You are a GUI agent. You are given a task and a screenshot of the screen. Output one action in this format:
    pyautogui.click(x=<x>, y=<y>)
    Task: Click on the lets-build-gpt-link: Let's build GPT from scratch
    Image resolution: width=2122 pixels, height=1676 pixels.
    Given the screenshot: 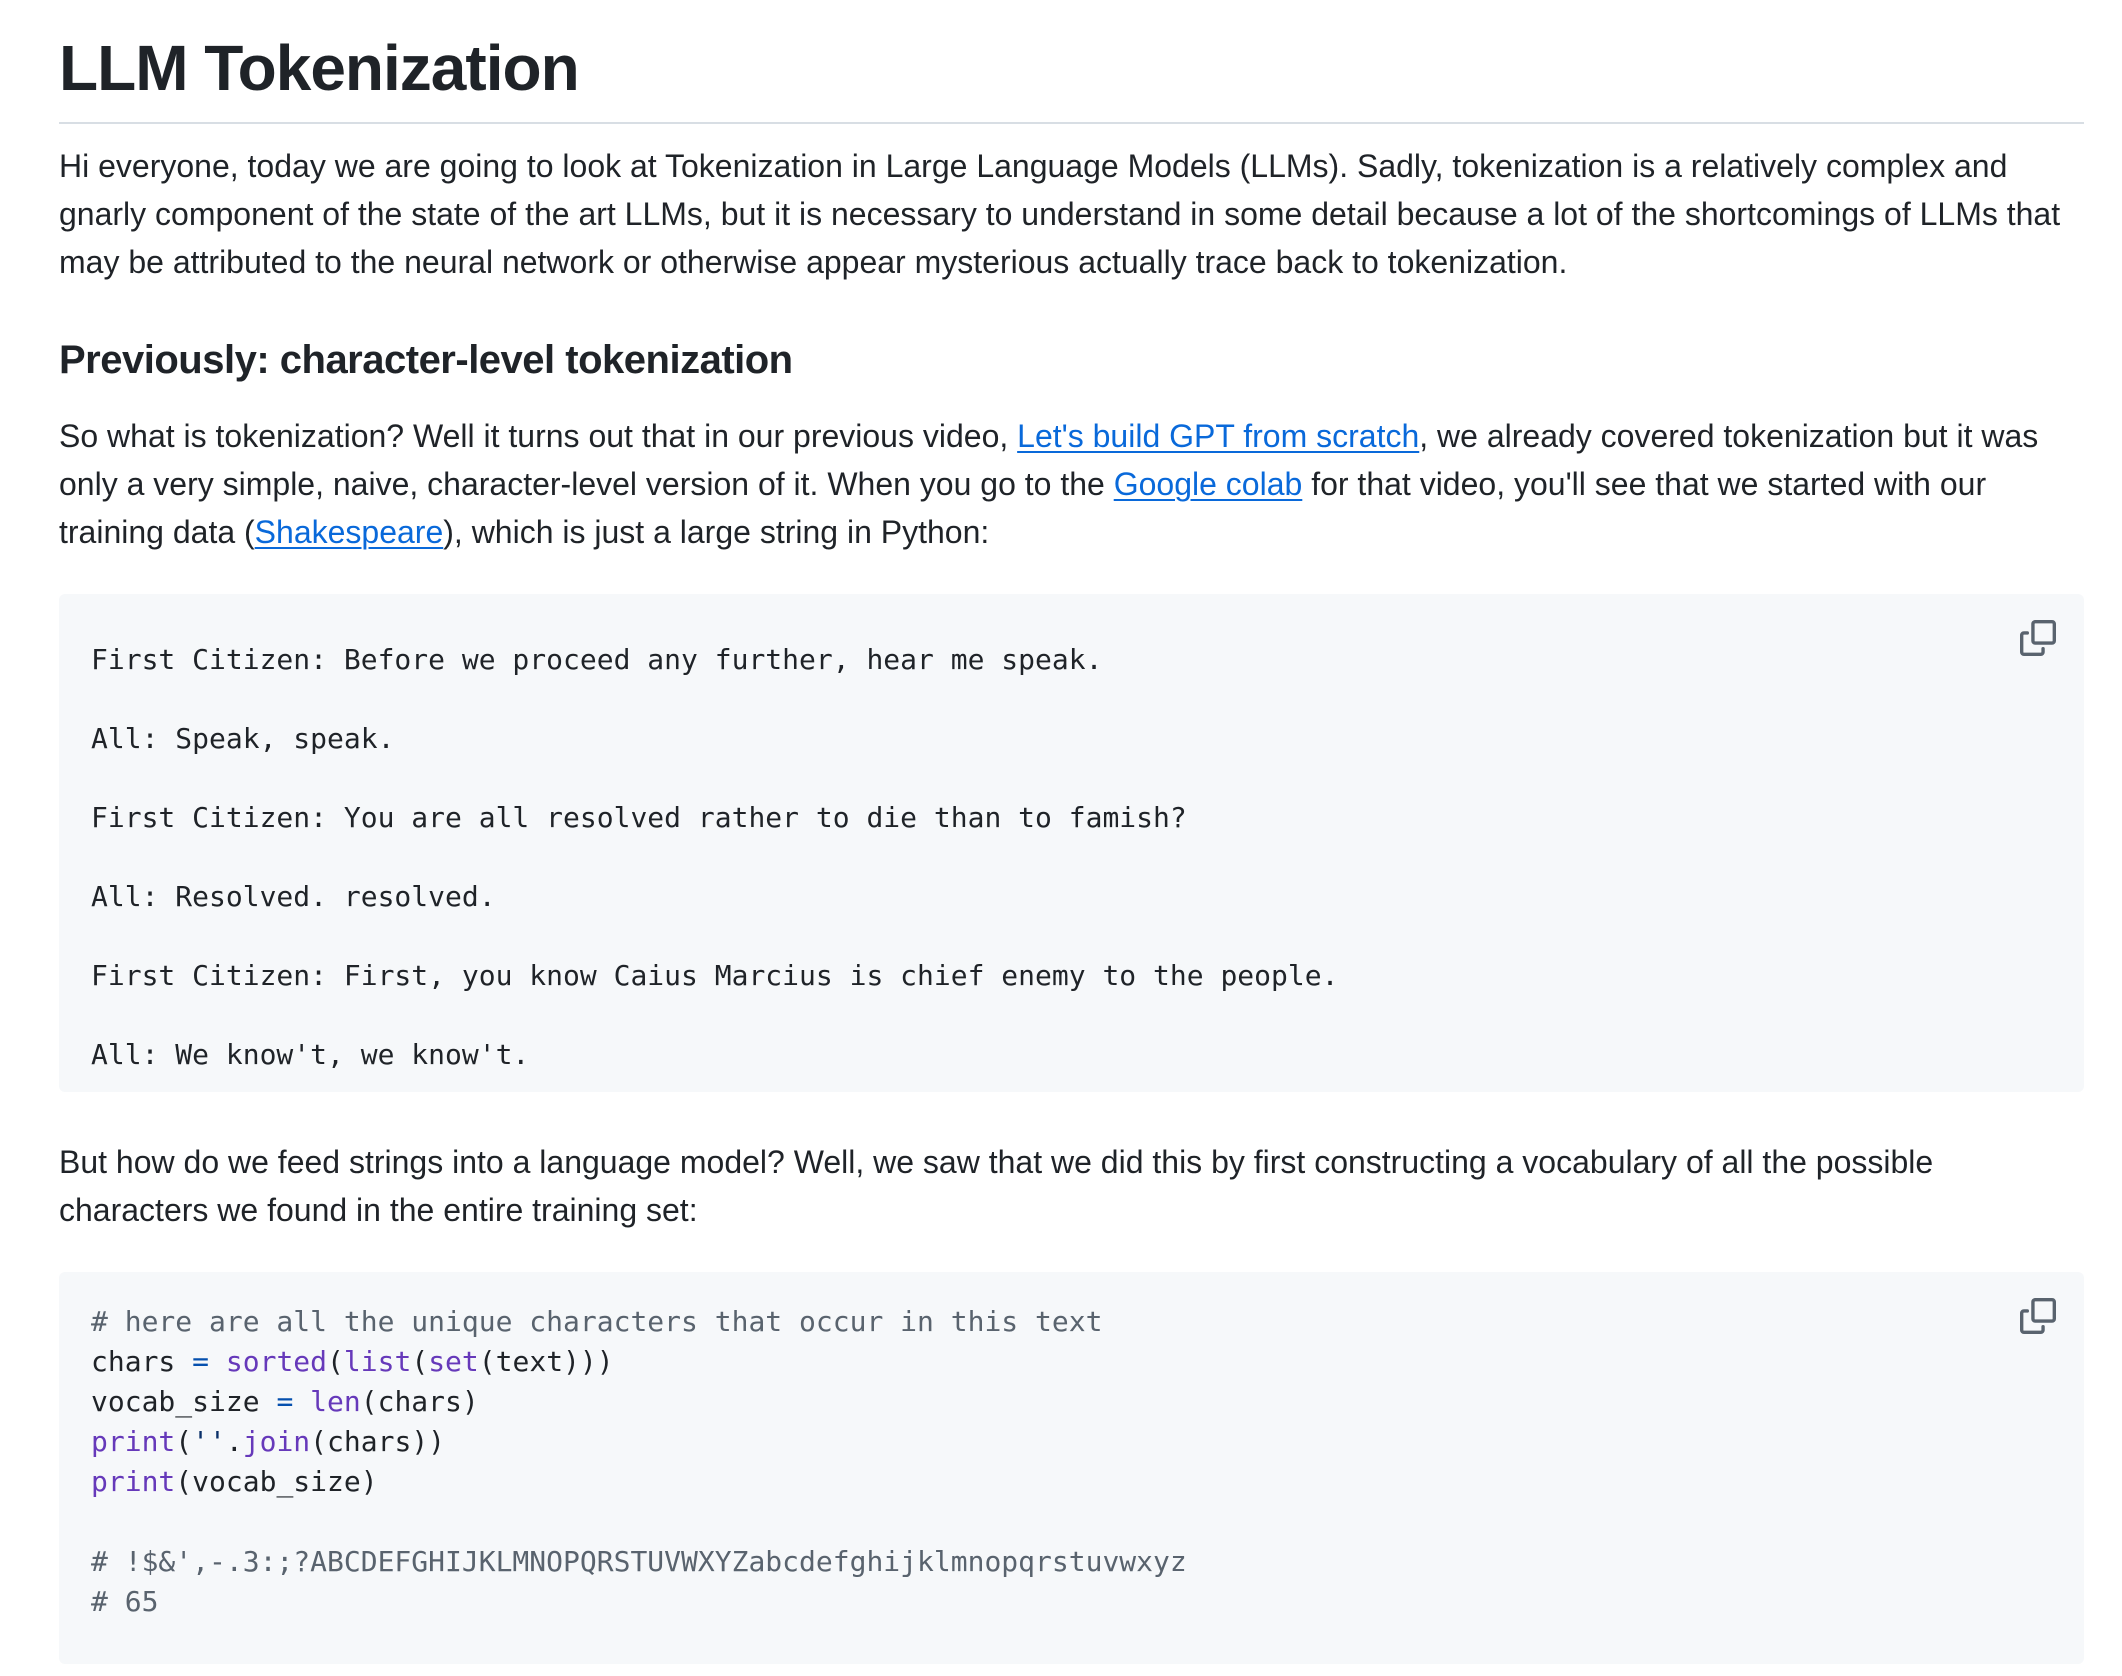 What is the action you would take?
    pyautogui.click(x=1218, y=436)
    